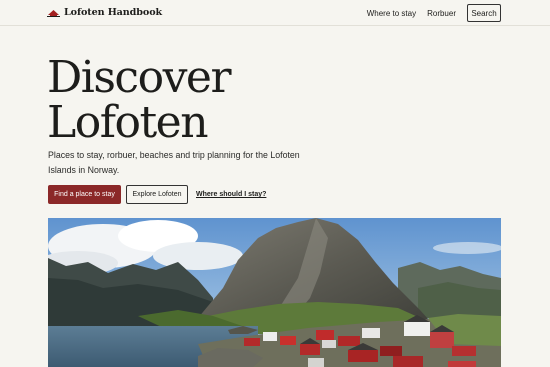 This screenshot has width=550, height=367. I want to click on main-nav: Where to stay Rorbuer Search, so click(434, 13).